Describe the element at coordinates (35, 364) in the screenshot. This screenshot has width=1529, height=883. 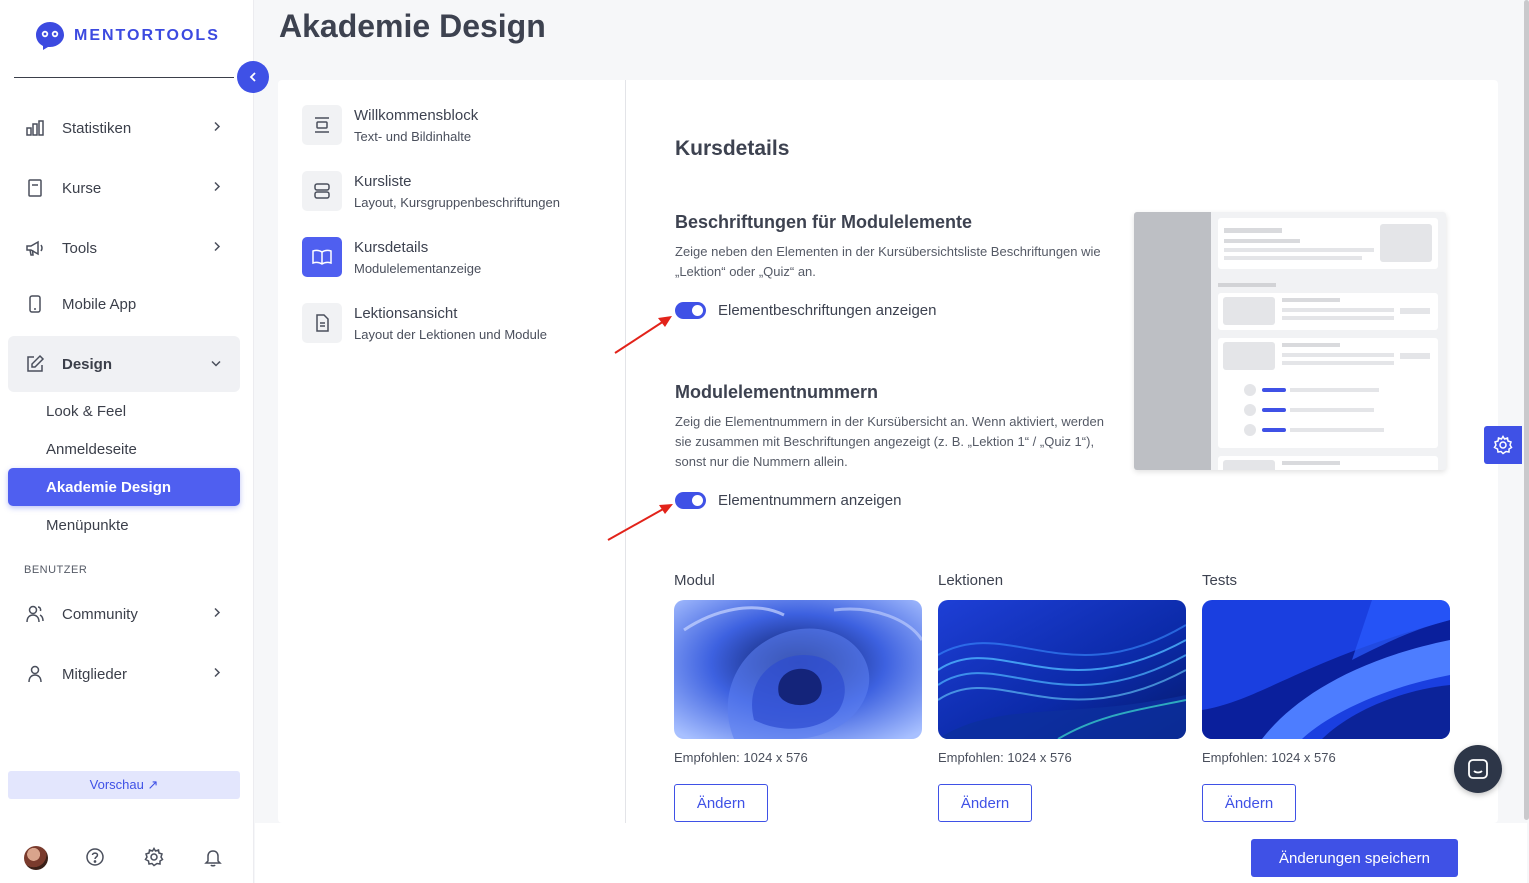
I see `edit-icon` at that location.